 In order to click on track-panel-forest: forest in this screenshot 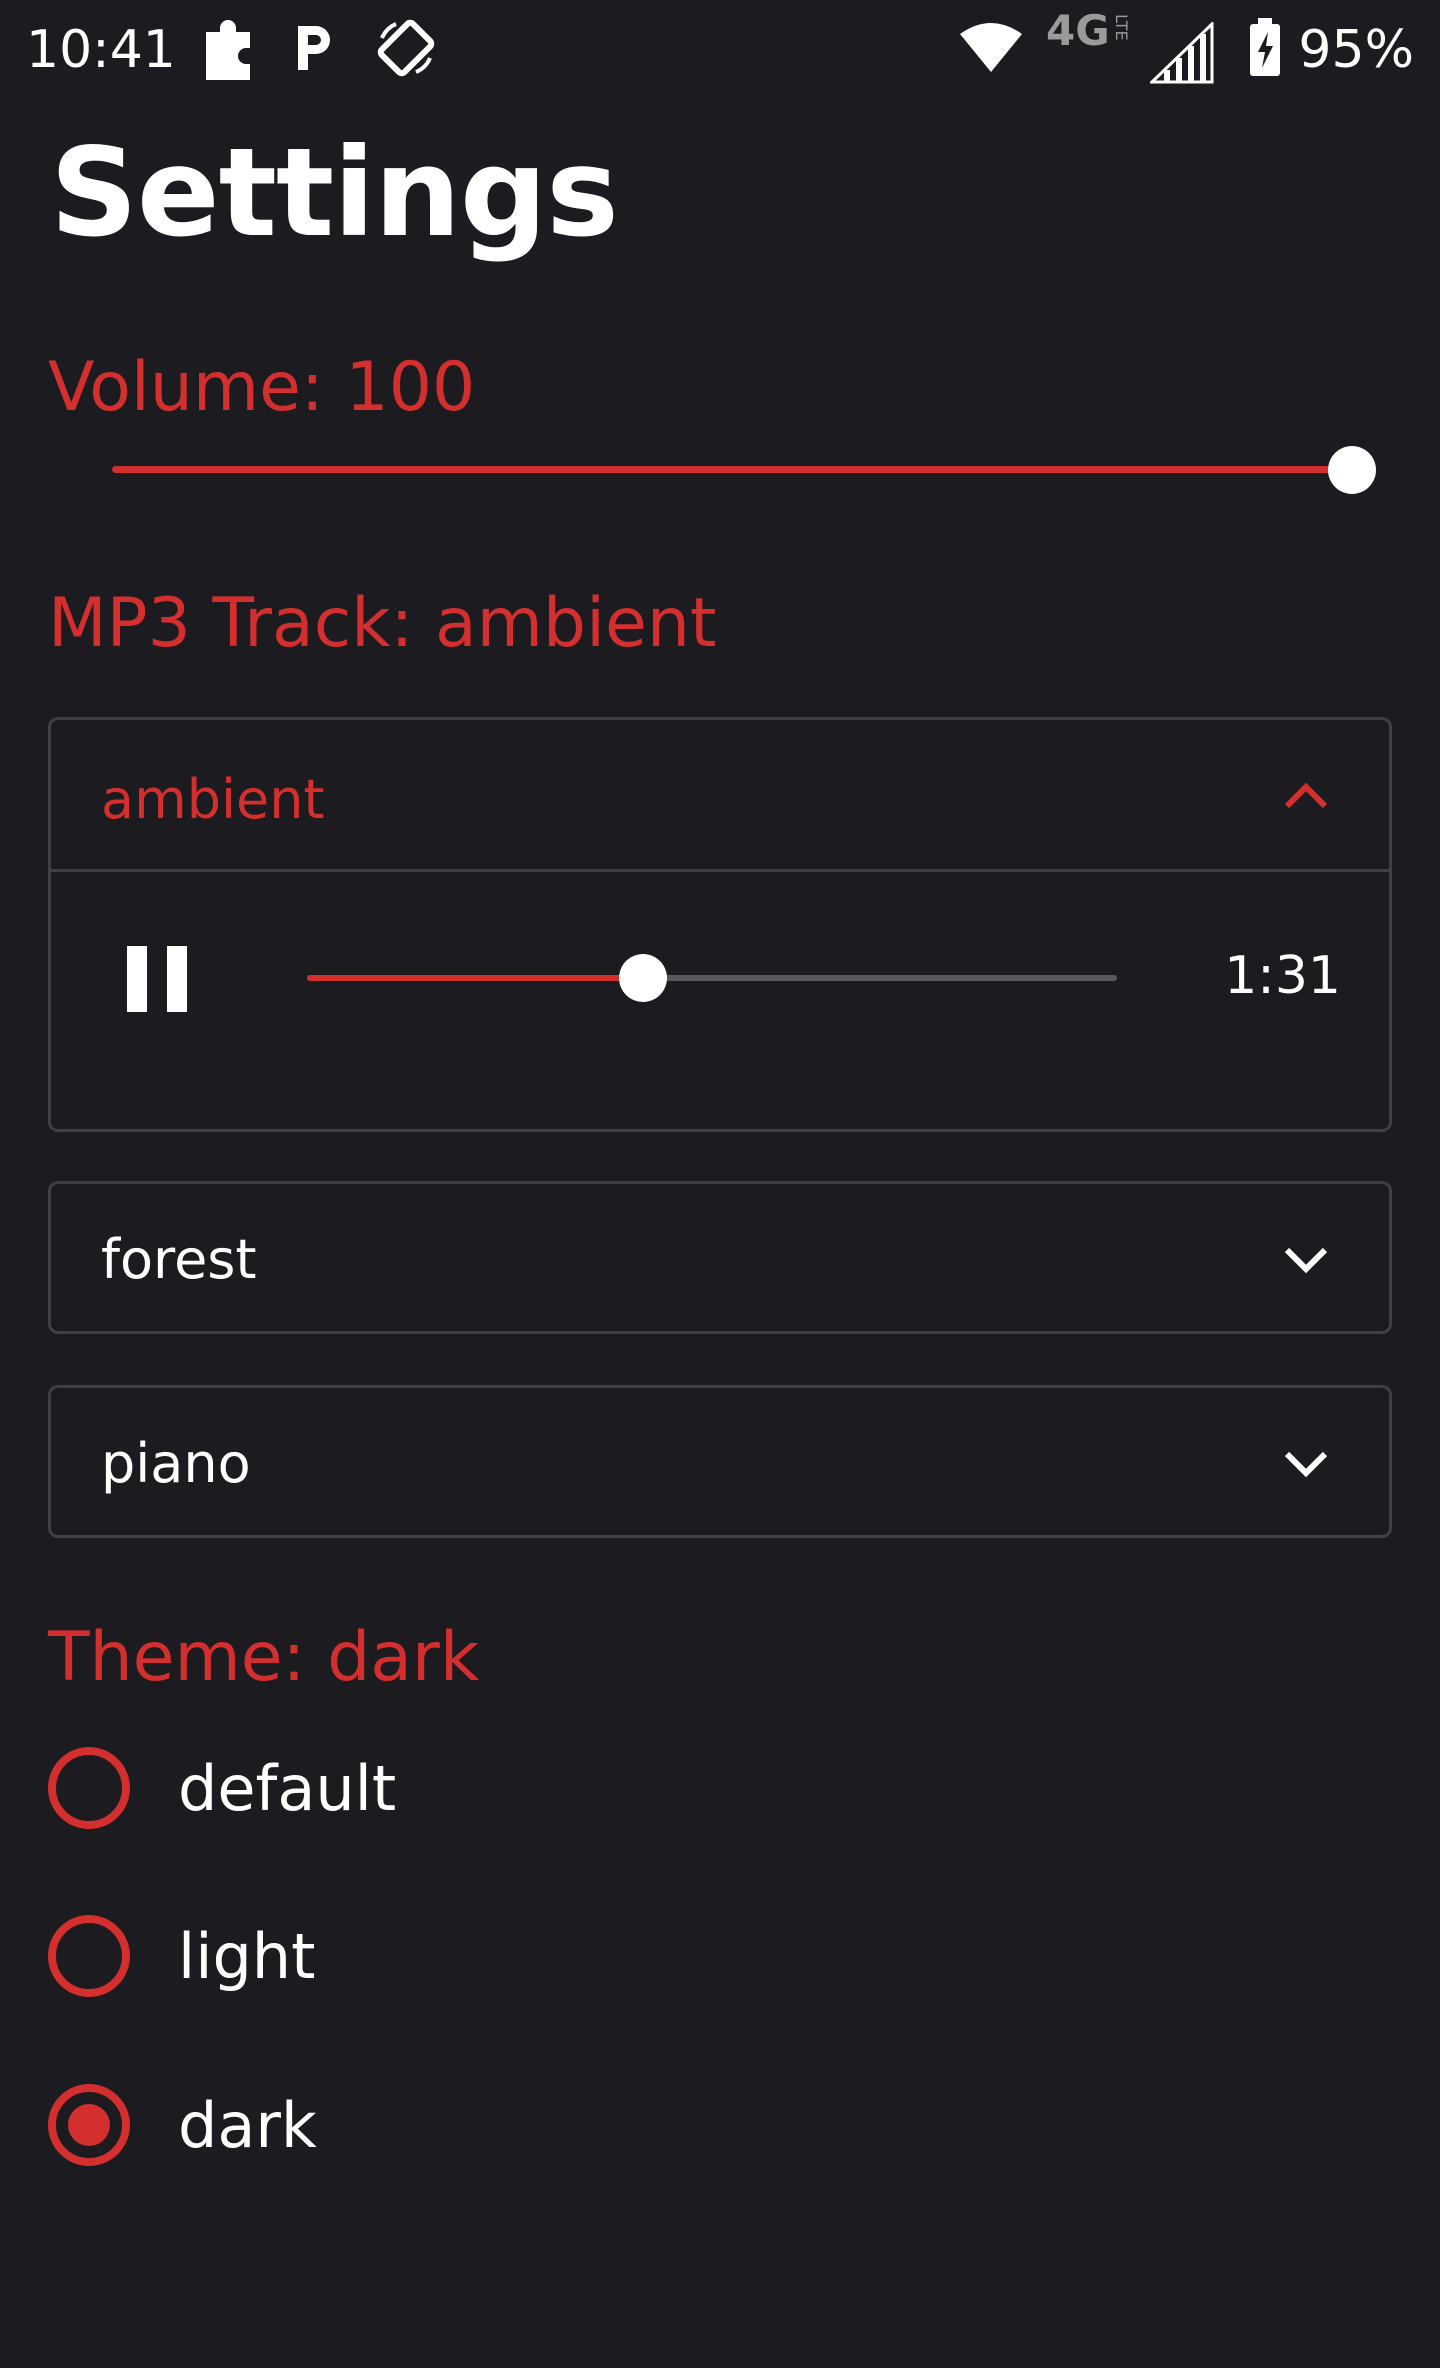, I will do `click(720, 1257)`.